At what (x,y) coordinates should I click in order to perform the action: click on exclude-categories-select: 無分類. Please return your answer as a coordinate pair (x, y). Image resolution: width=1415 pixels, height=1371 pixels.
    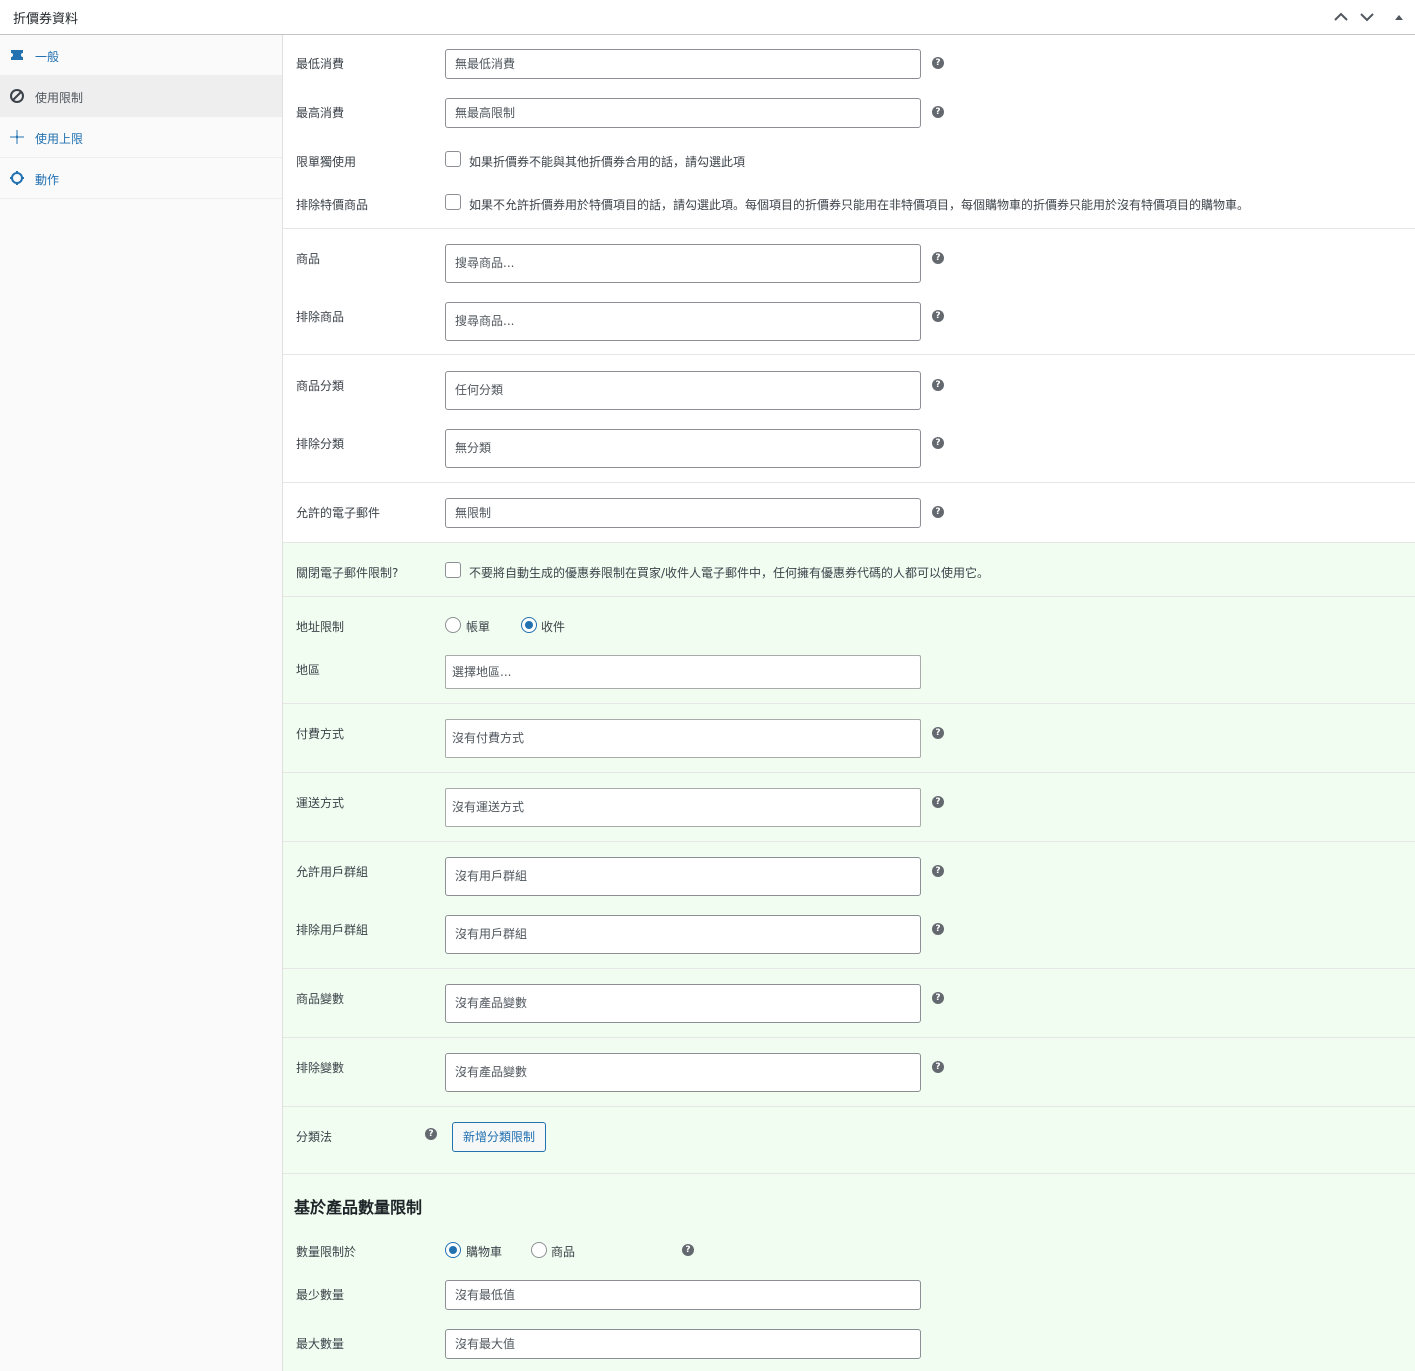
    Looking at the image, I should click on (683, 448).